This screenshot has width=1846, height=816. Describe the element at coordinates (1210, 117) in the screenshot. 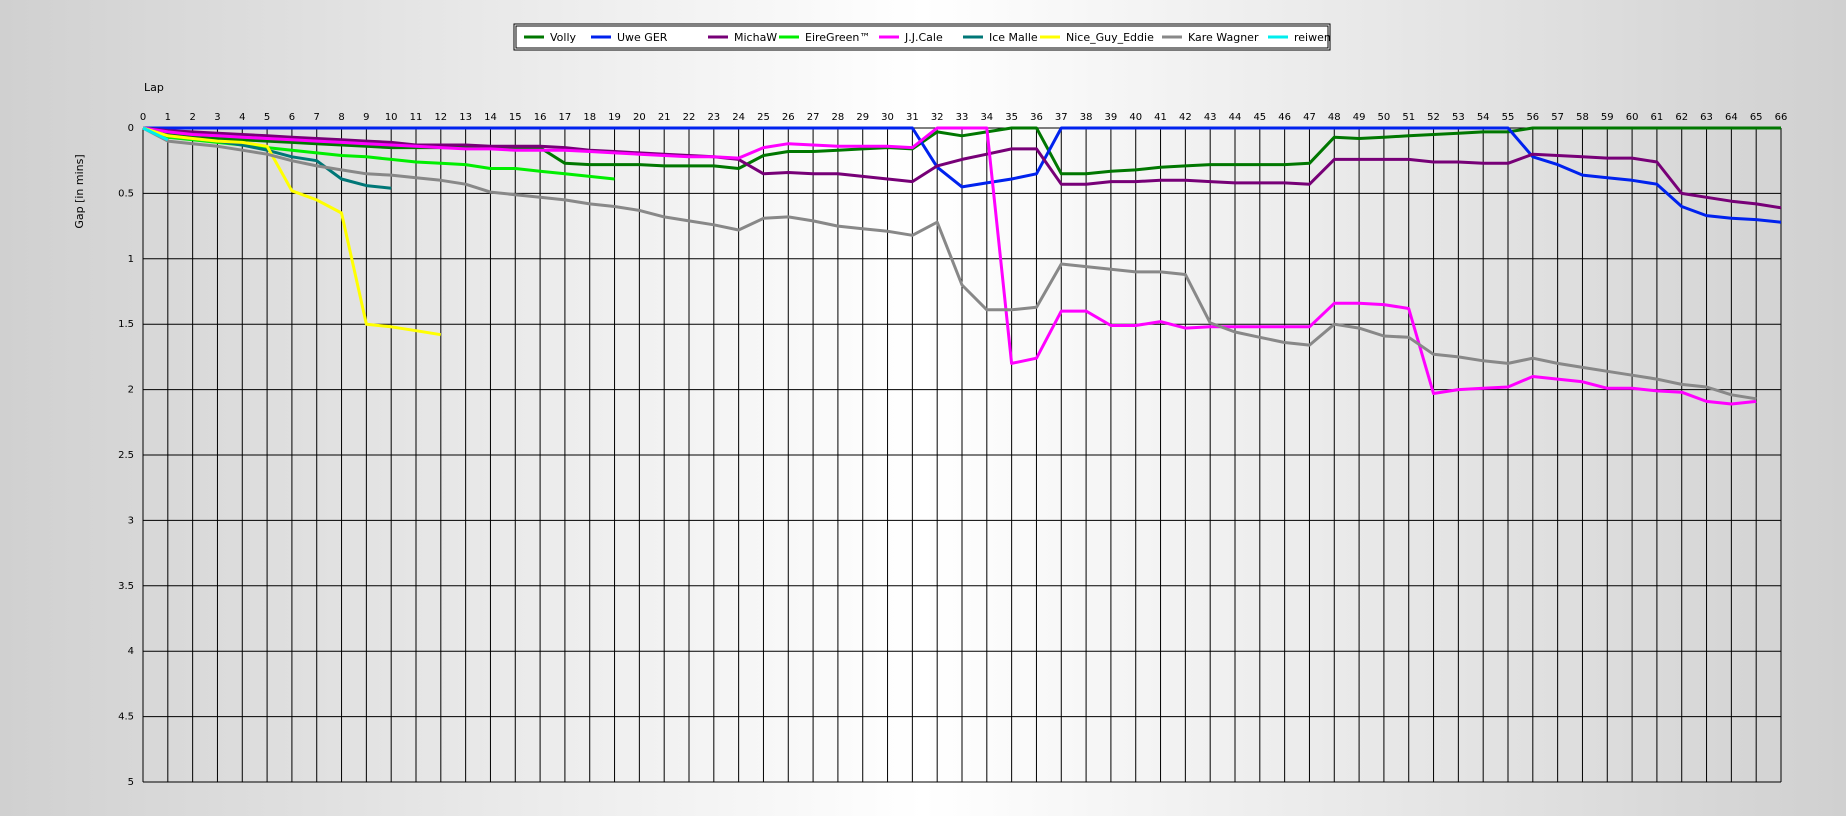

I see `x-tick-label: 43` at that location.